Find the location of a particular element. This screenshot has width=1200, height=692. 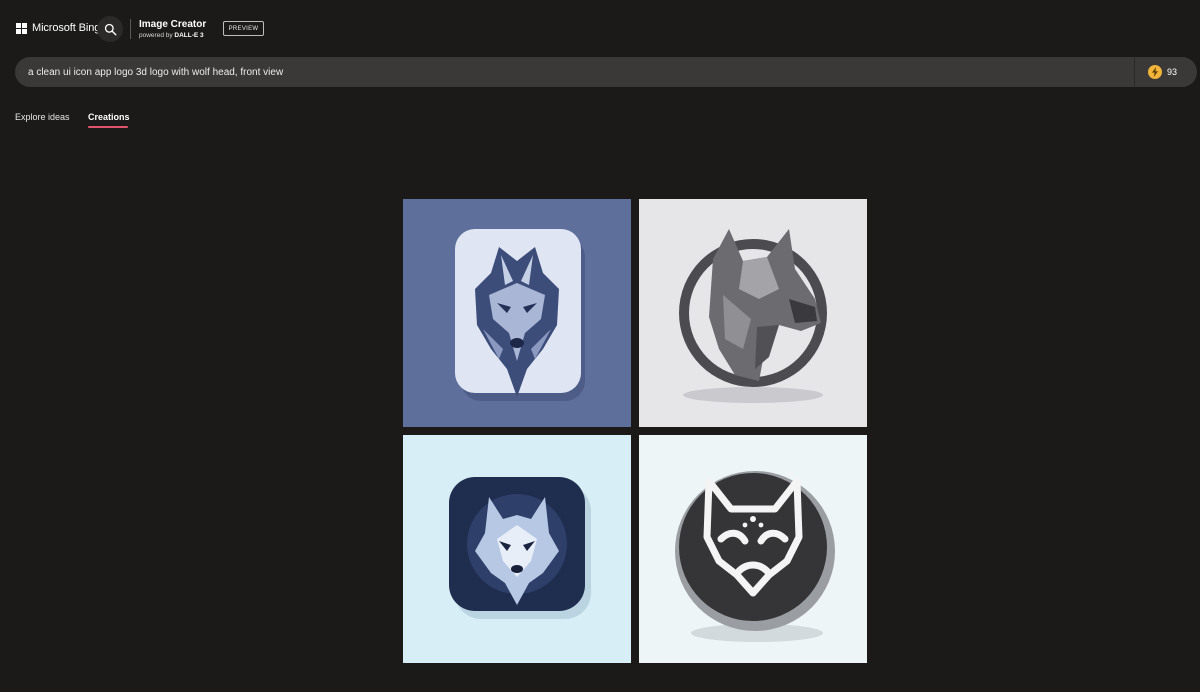

boosts-indicator: 93 is located at coordinates (1166, 72).